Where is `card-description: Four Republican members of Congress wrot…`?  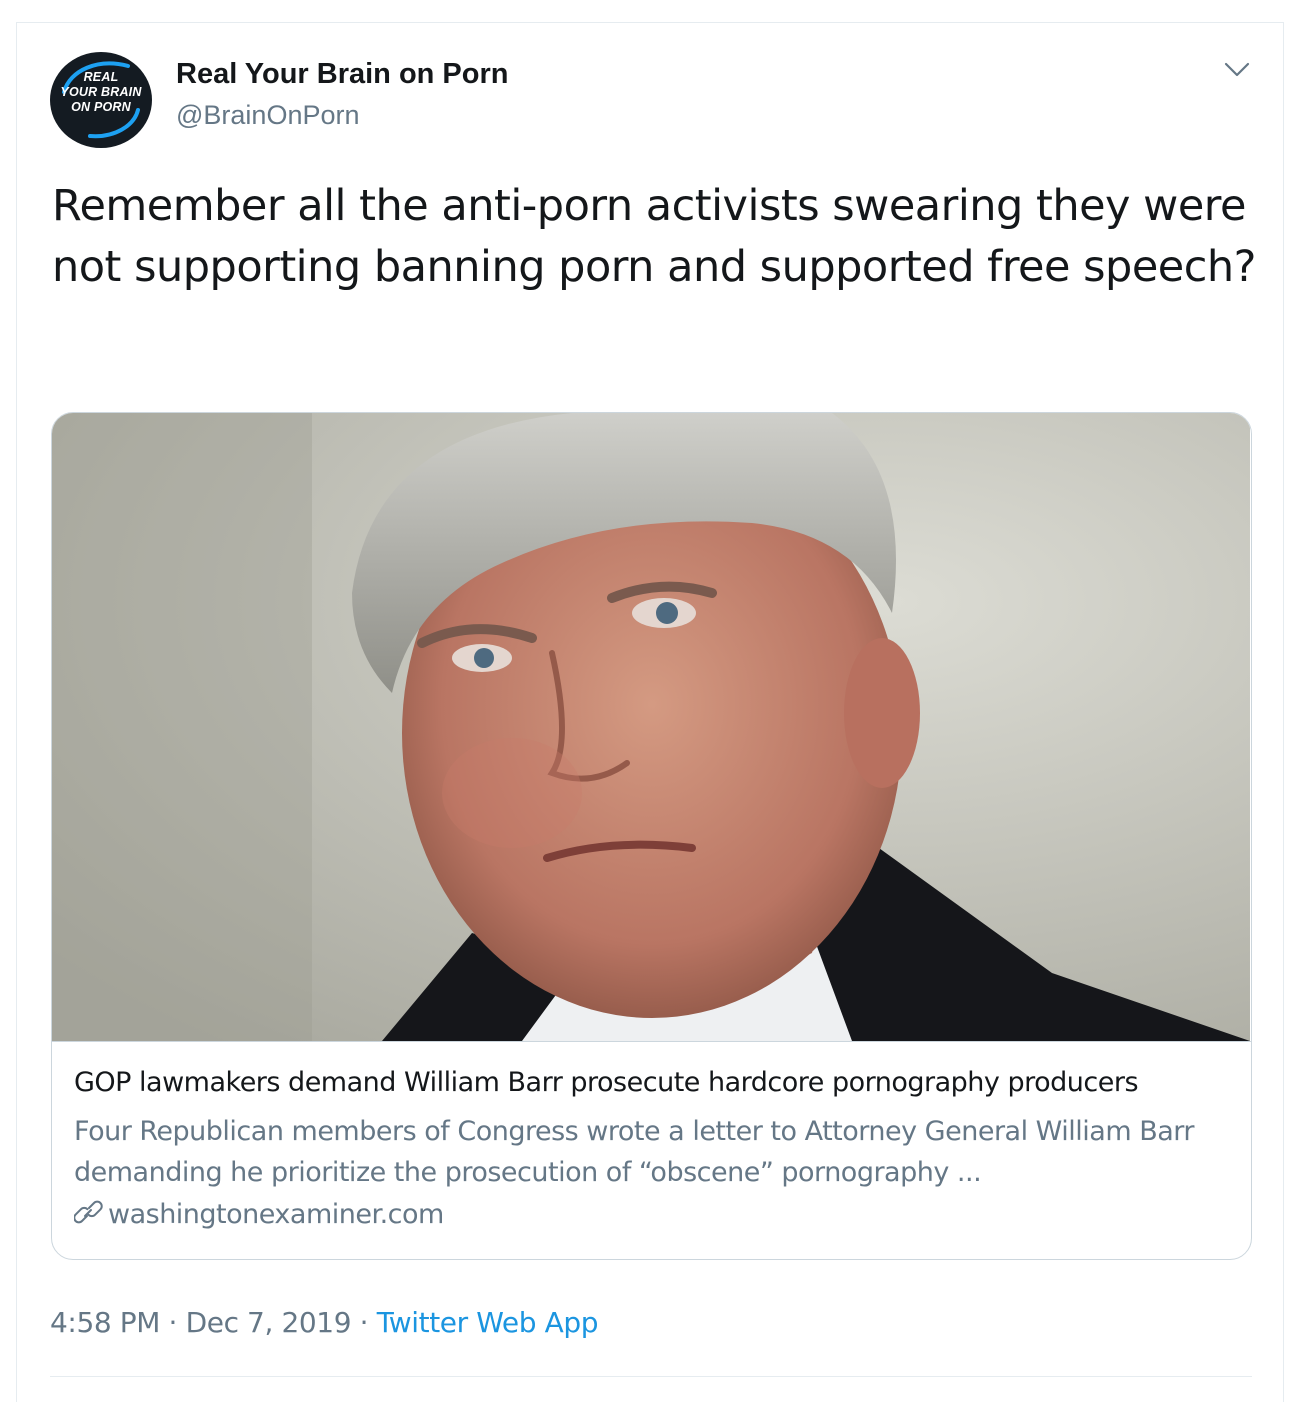
card-description: Four Republican members of Congress wrot… is located at coordinates (634, 1152).